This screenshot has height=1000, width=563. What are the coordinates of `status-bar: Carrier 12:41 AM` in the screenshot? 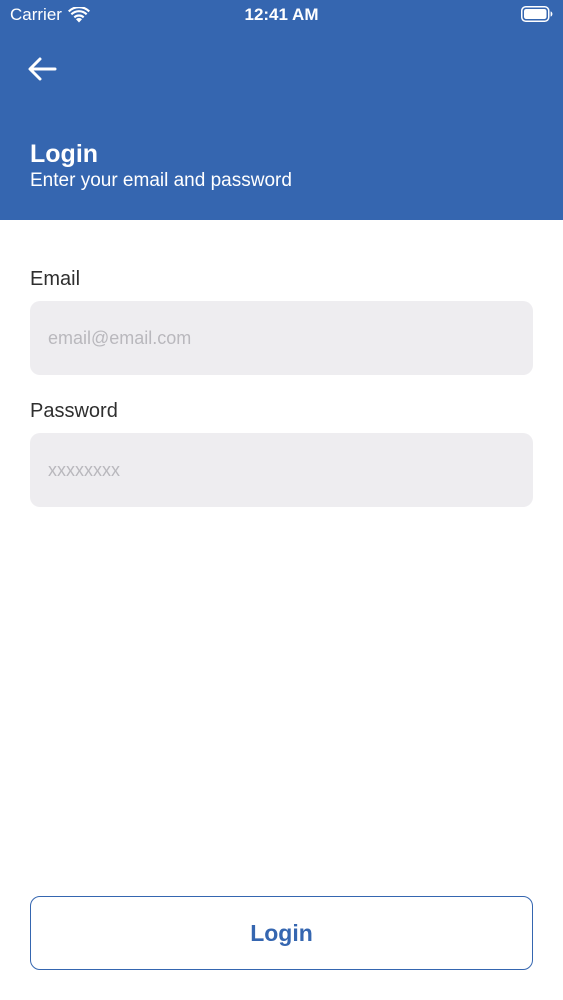 It's located at (281, 15).